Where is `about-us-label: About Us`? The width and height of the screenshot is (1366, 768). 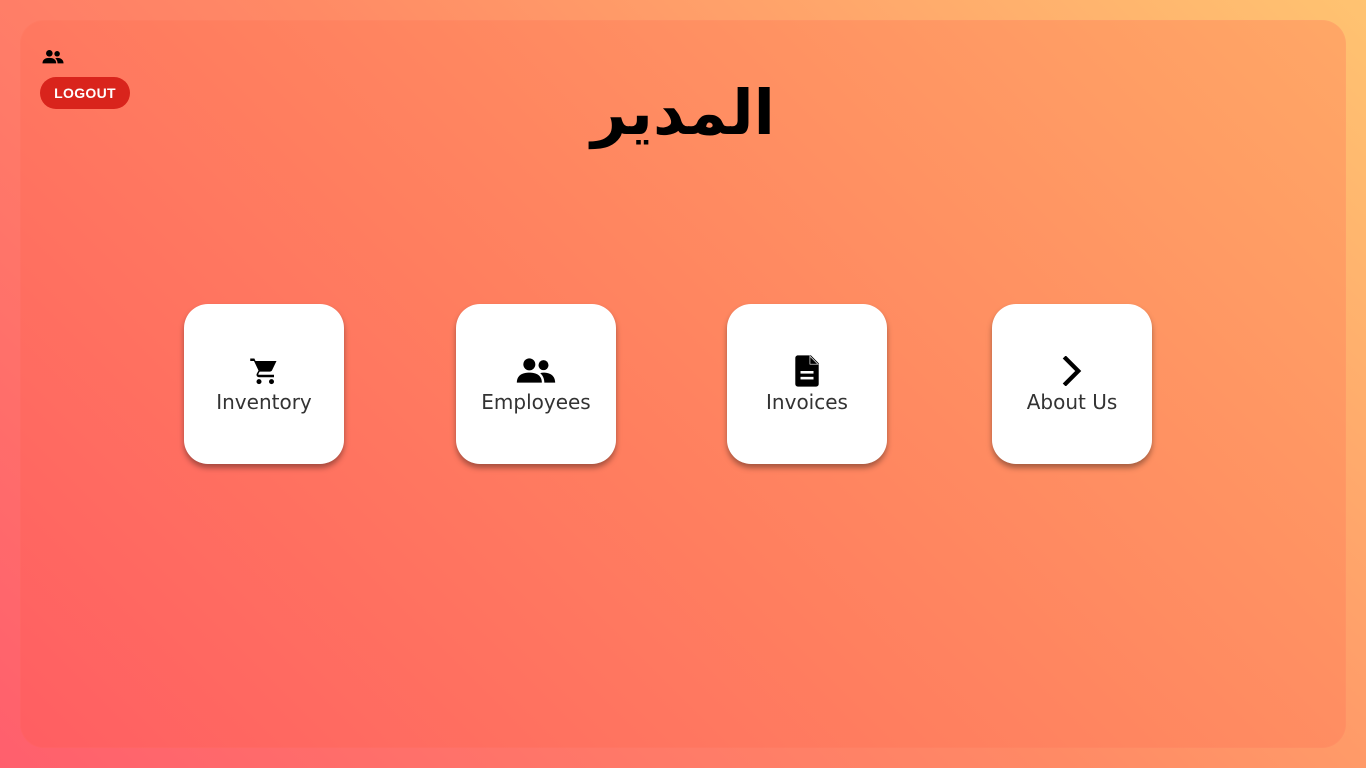
about-us-label: About Us is located at coordinates (1072, 402).